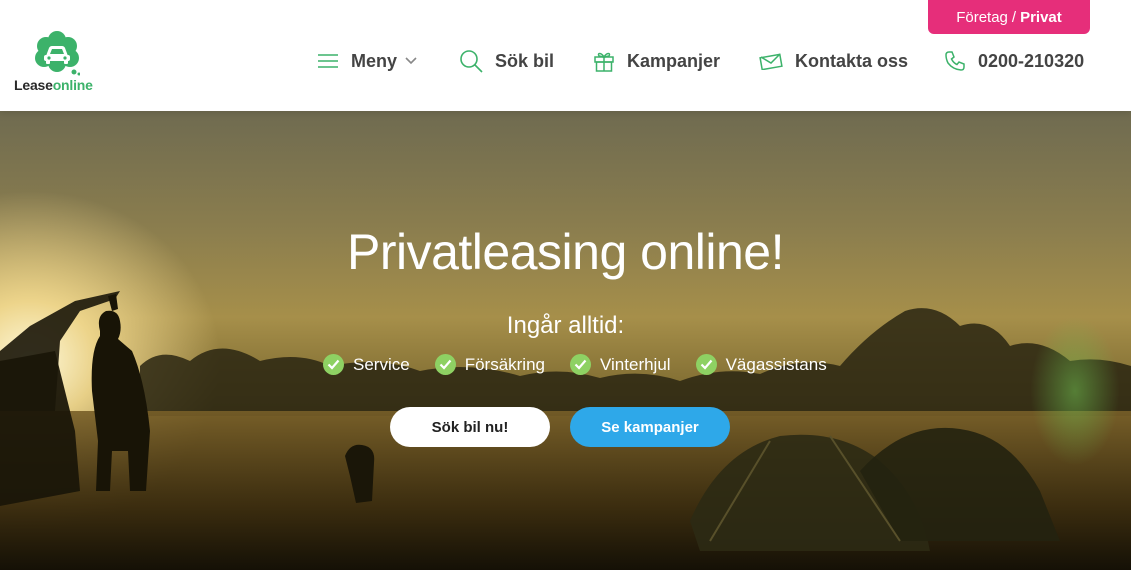  I want to click on nav-contact-label: Kontakta oss, so click(852, 60).